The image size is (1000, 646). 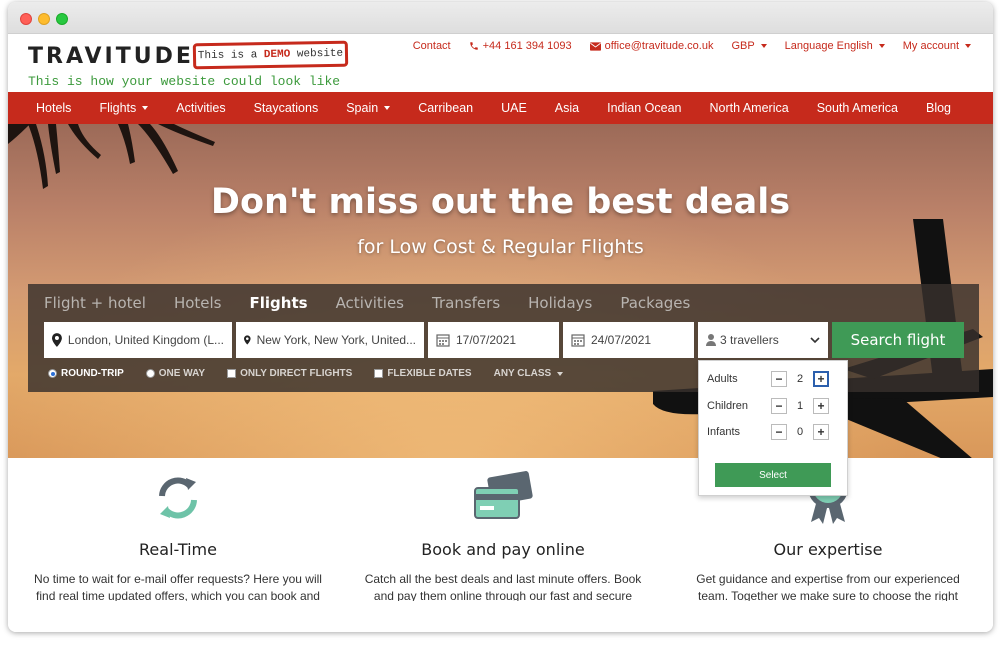 I want to click on return-date-field: 24/07/2021, so click(x=628, y=340).